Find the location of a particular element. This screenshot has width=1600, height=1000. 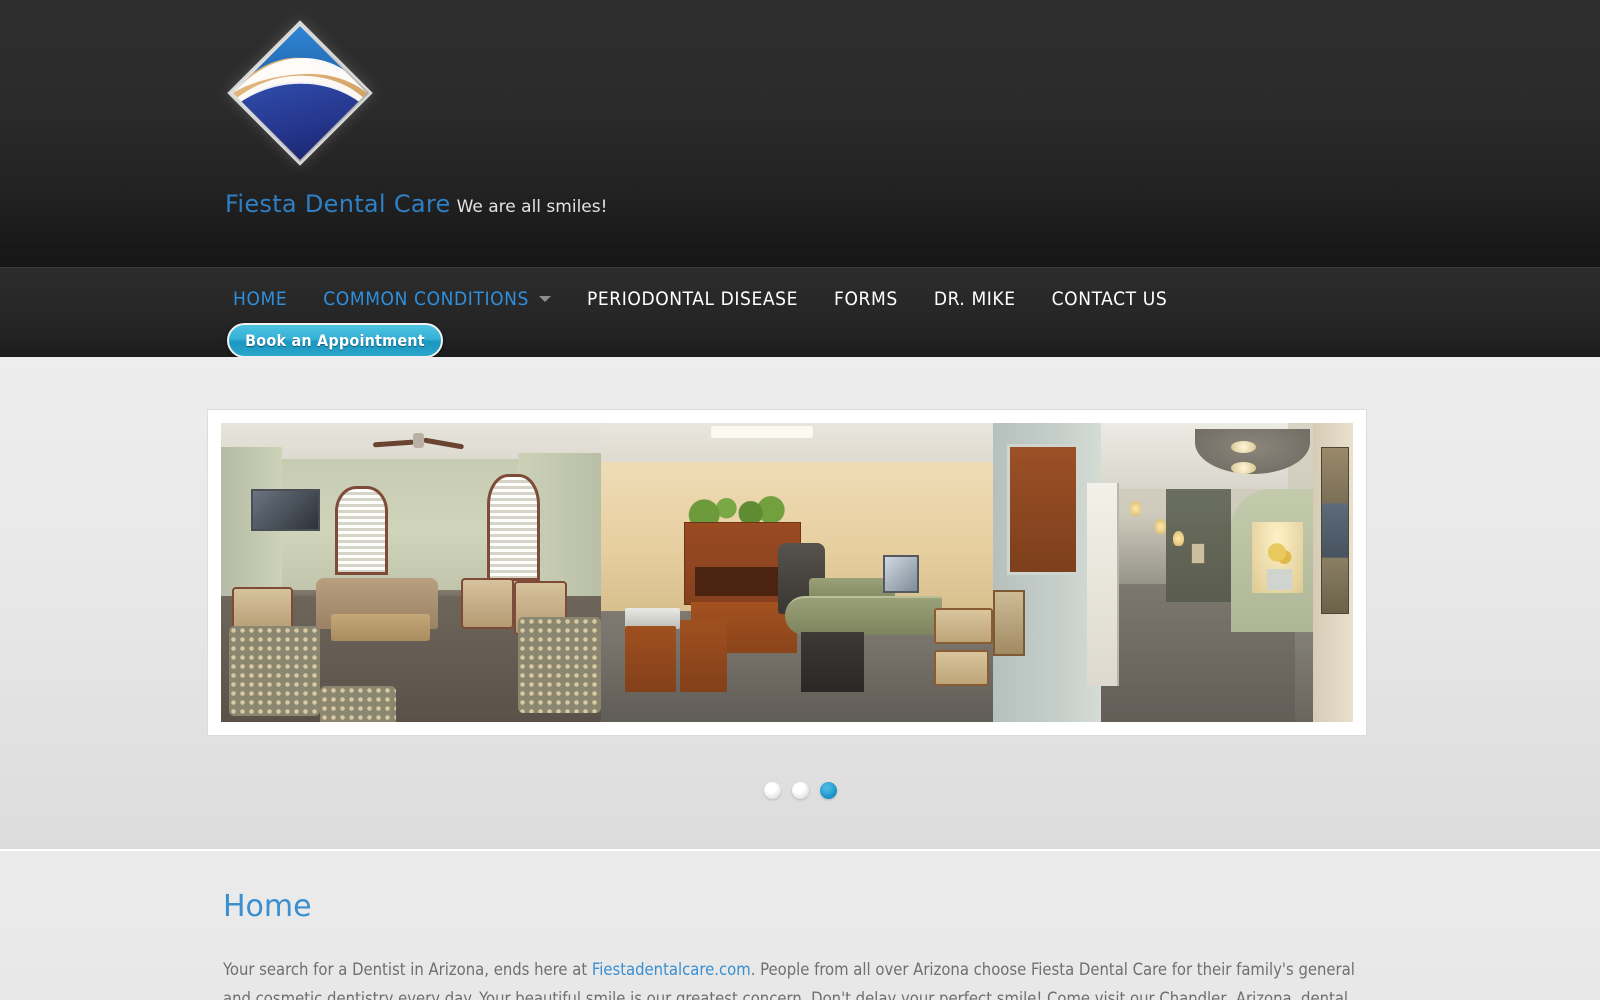

nav-item-label: CONTACT US is located at coordinates (1109, 299).